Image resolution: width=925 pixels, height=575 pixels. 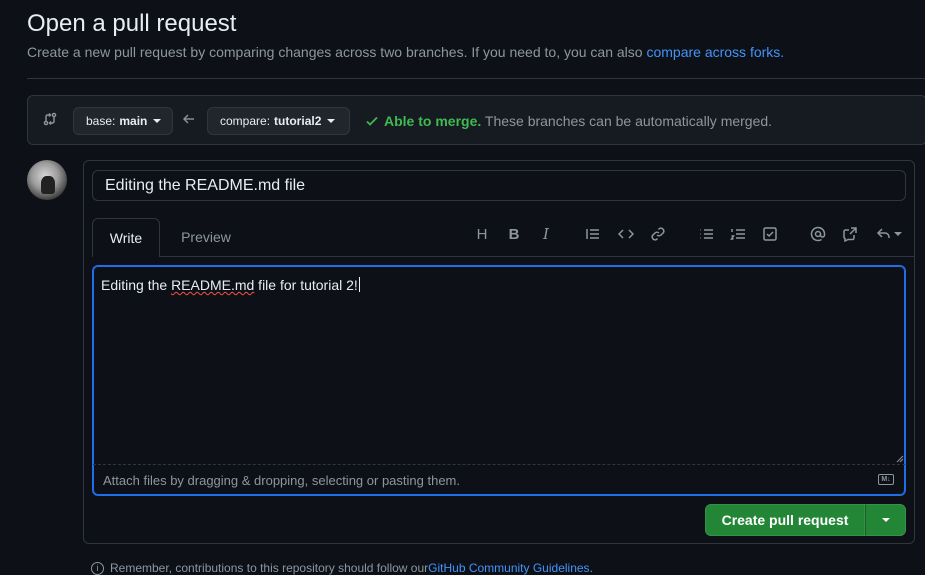 I want to click on task-list-button, so click(x=770, y=234).